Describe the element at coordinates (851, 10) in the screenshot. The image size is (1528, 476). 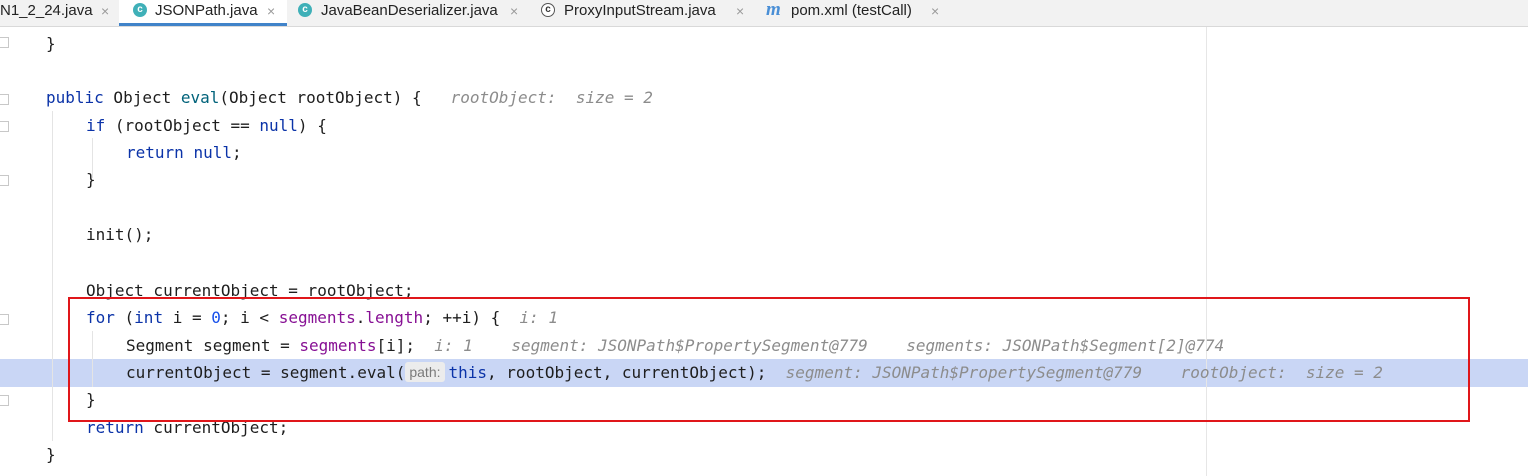
I see `tab-label: pom.xml (testCall)` at that location.